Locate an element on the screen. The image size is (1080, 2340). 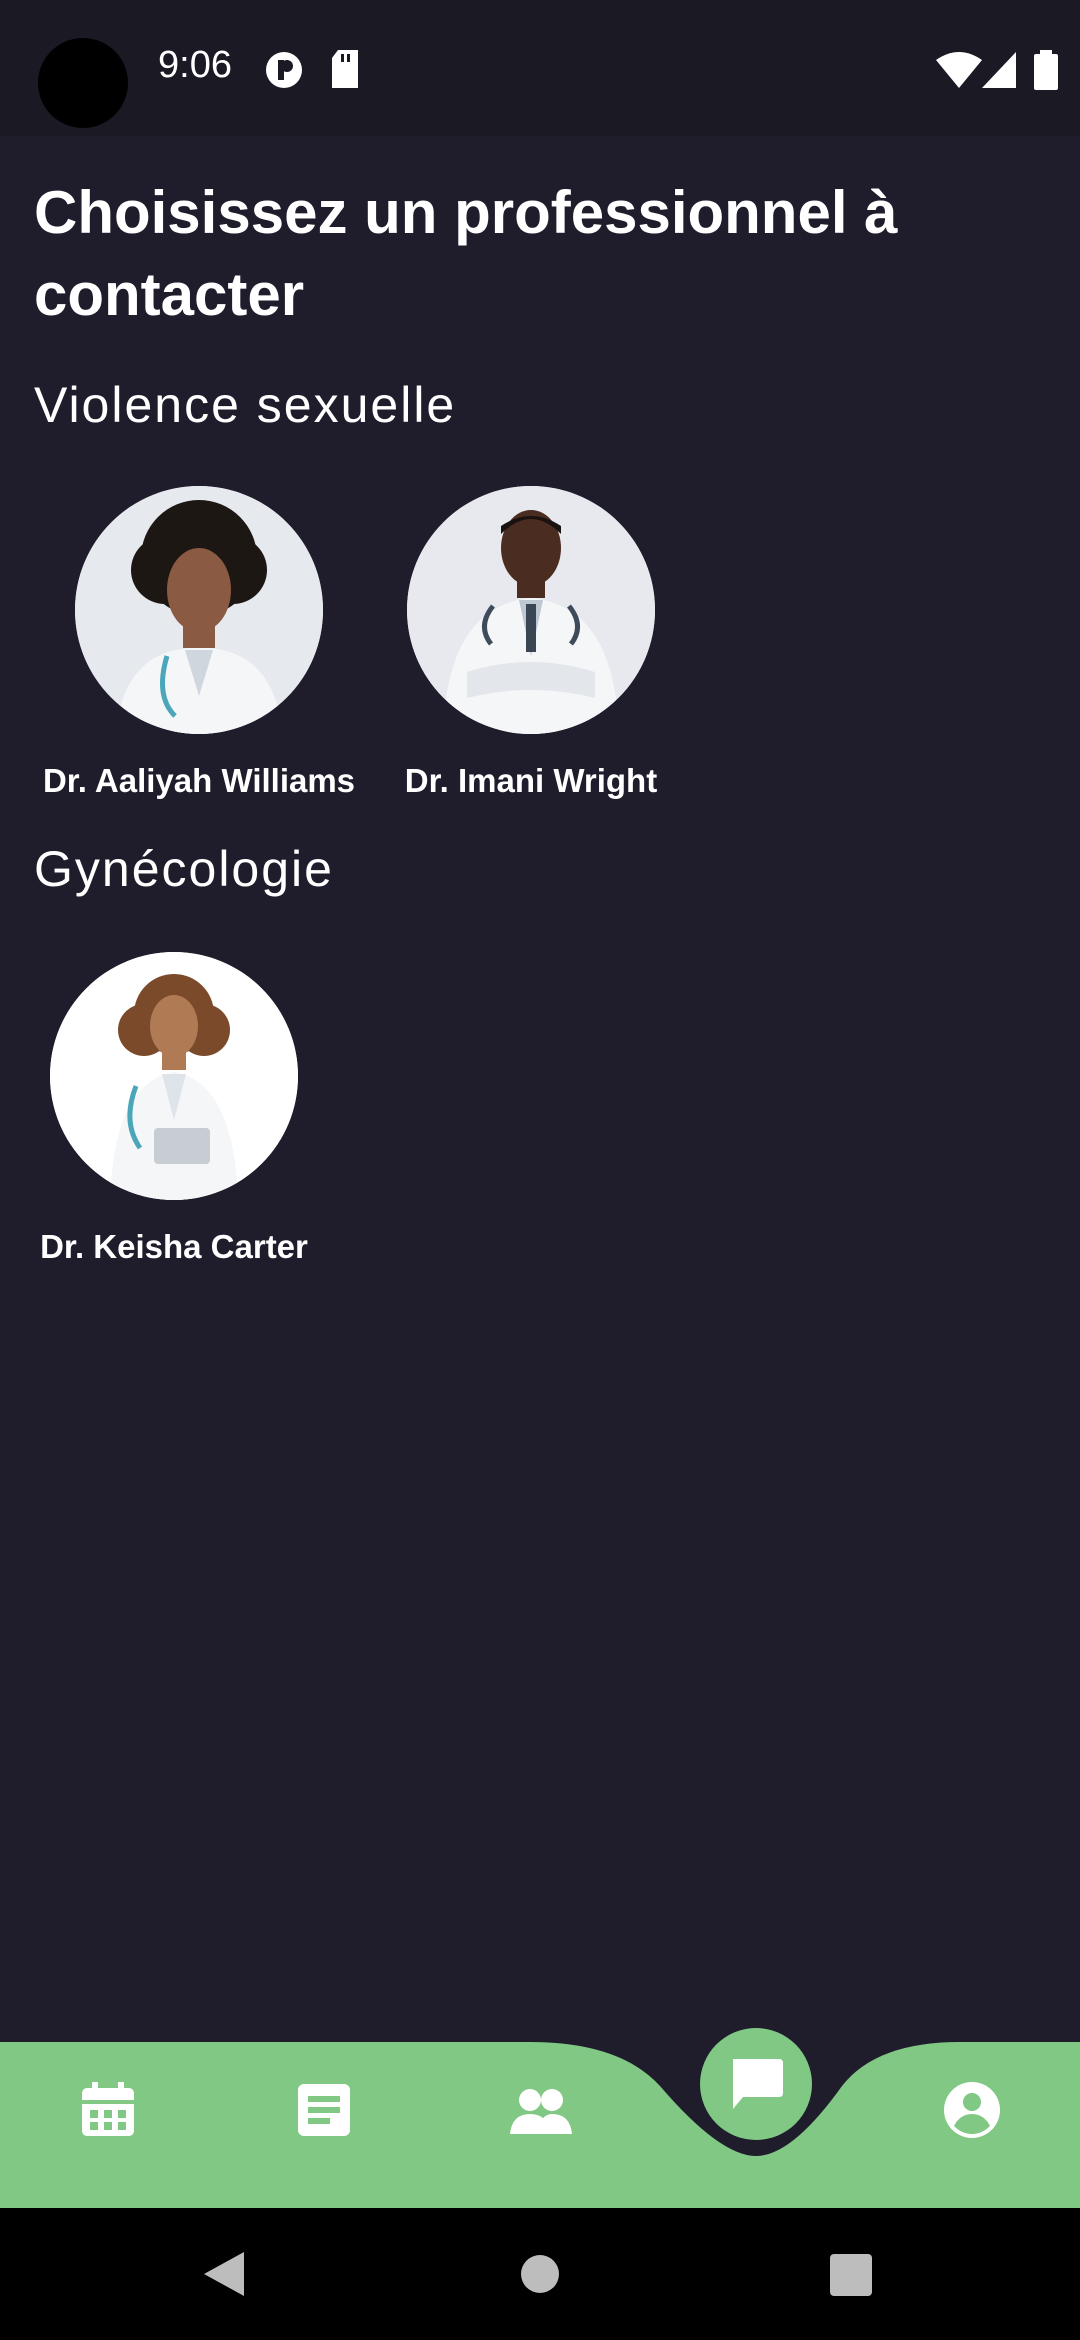
chat-icon is located at coordinates (758, 2084).